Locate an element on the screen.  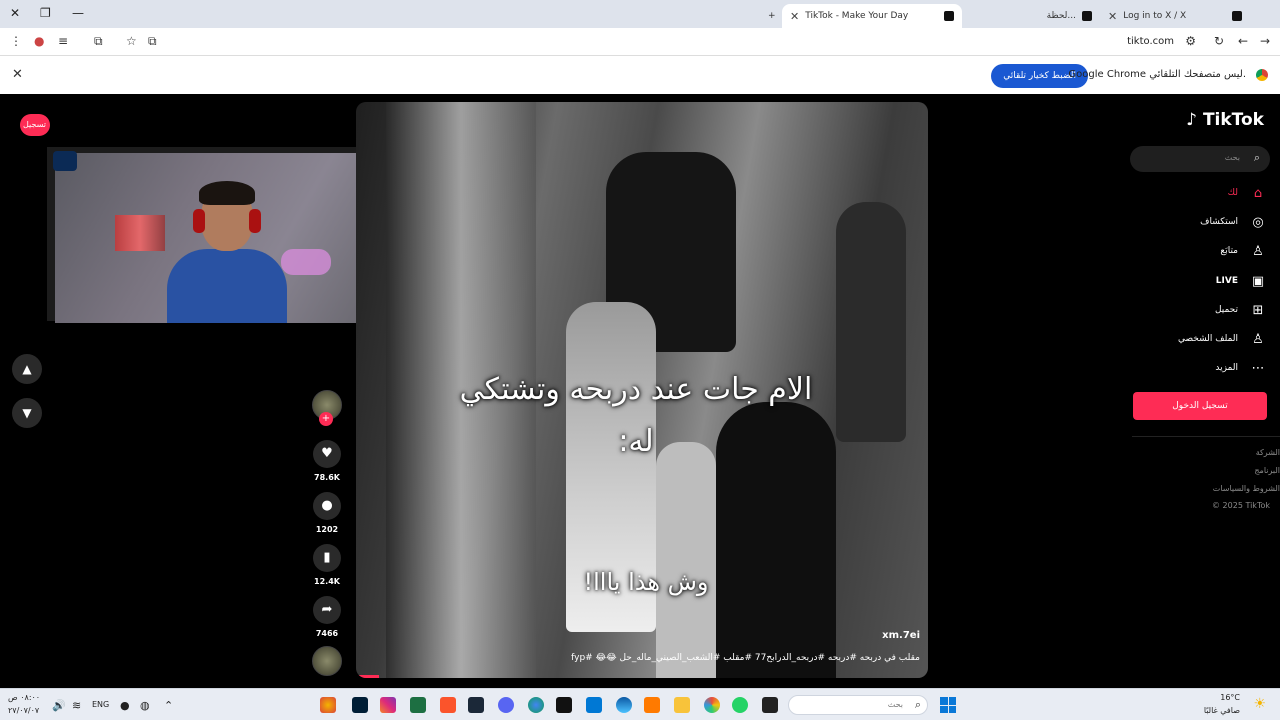
capcut-icon is located at coordinates (564, 705).